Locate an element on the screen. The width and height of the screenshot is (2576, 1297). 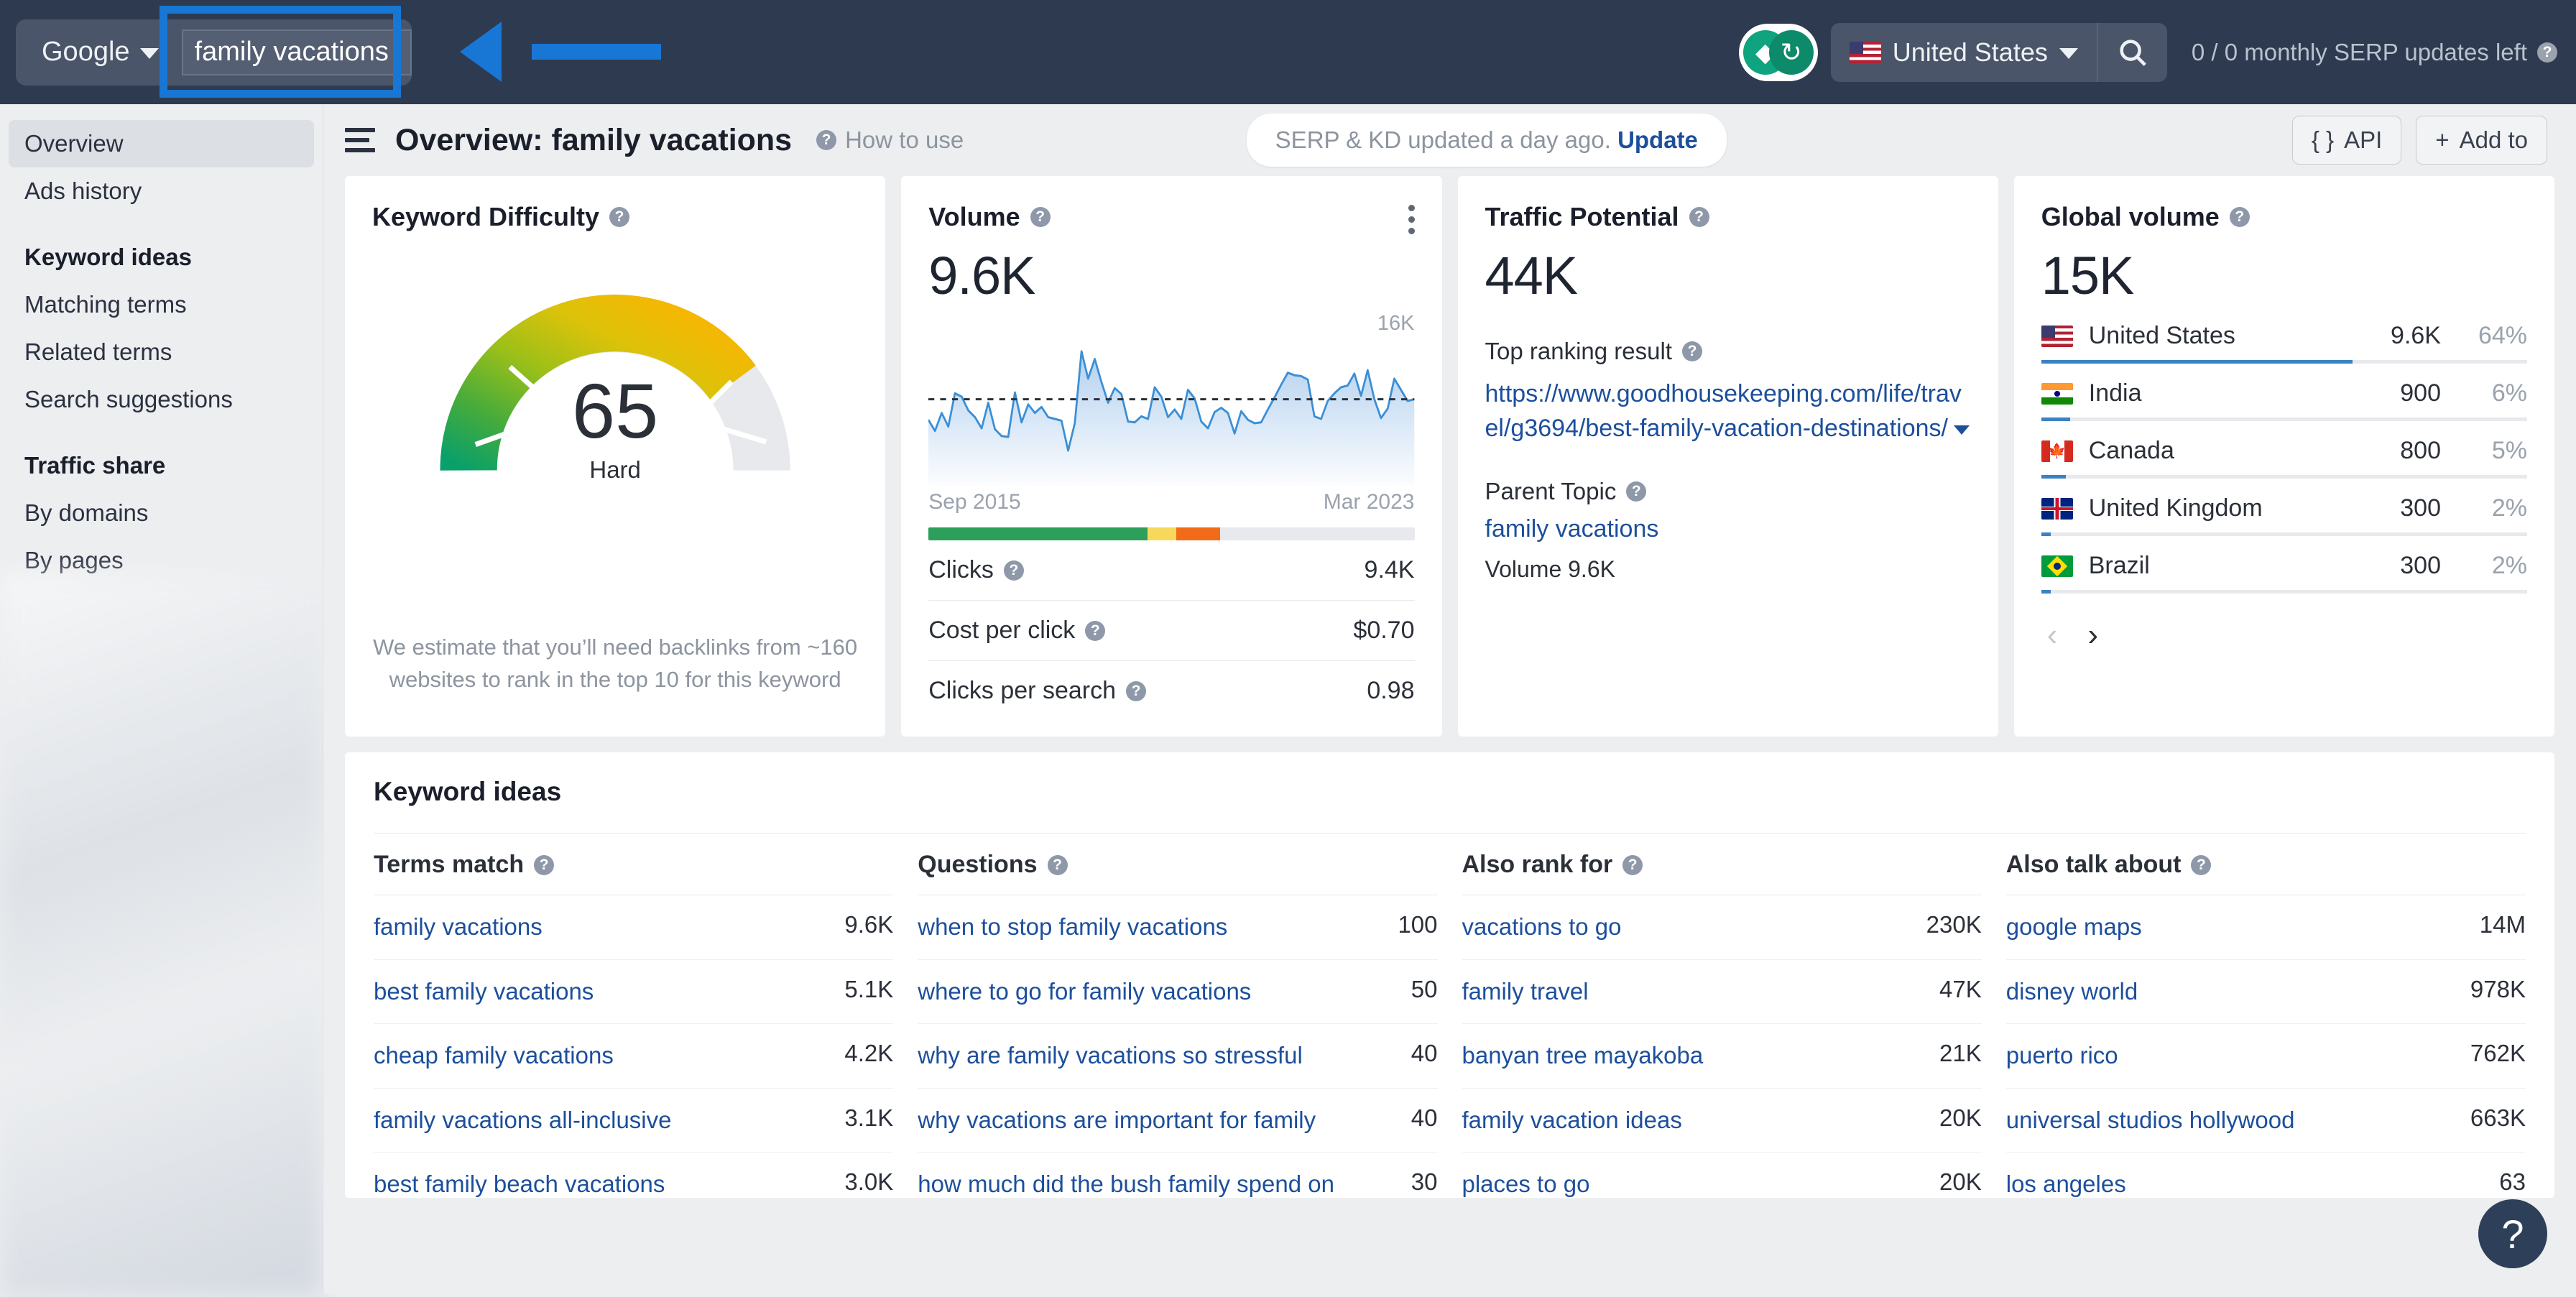
keyword-row: when to stop family vacations 100 is located at coordinates (1178, 927).